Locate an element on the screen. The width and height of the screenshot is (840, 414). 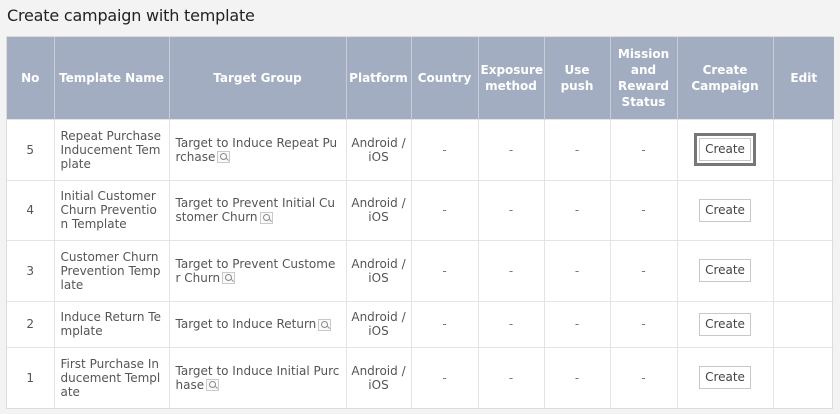
target-group-cell: Target to Prevent Initial Customer Churn is located at coordinates (257, 209).